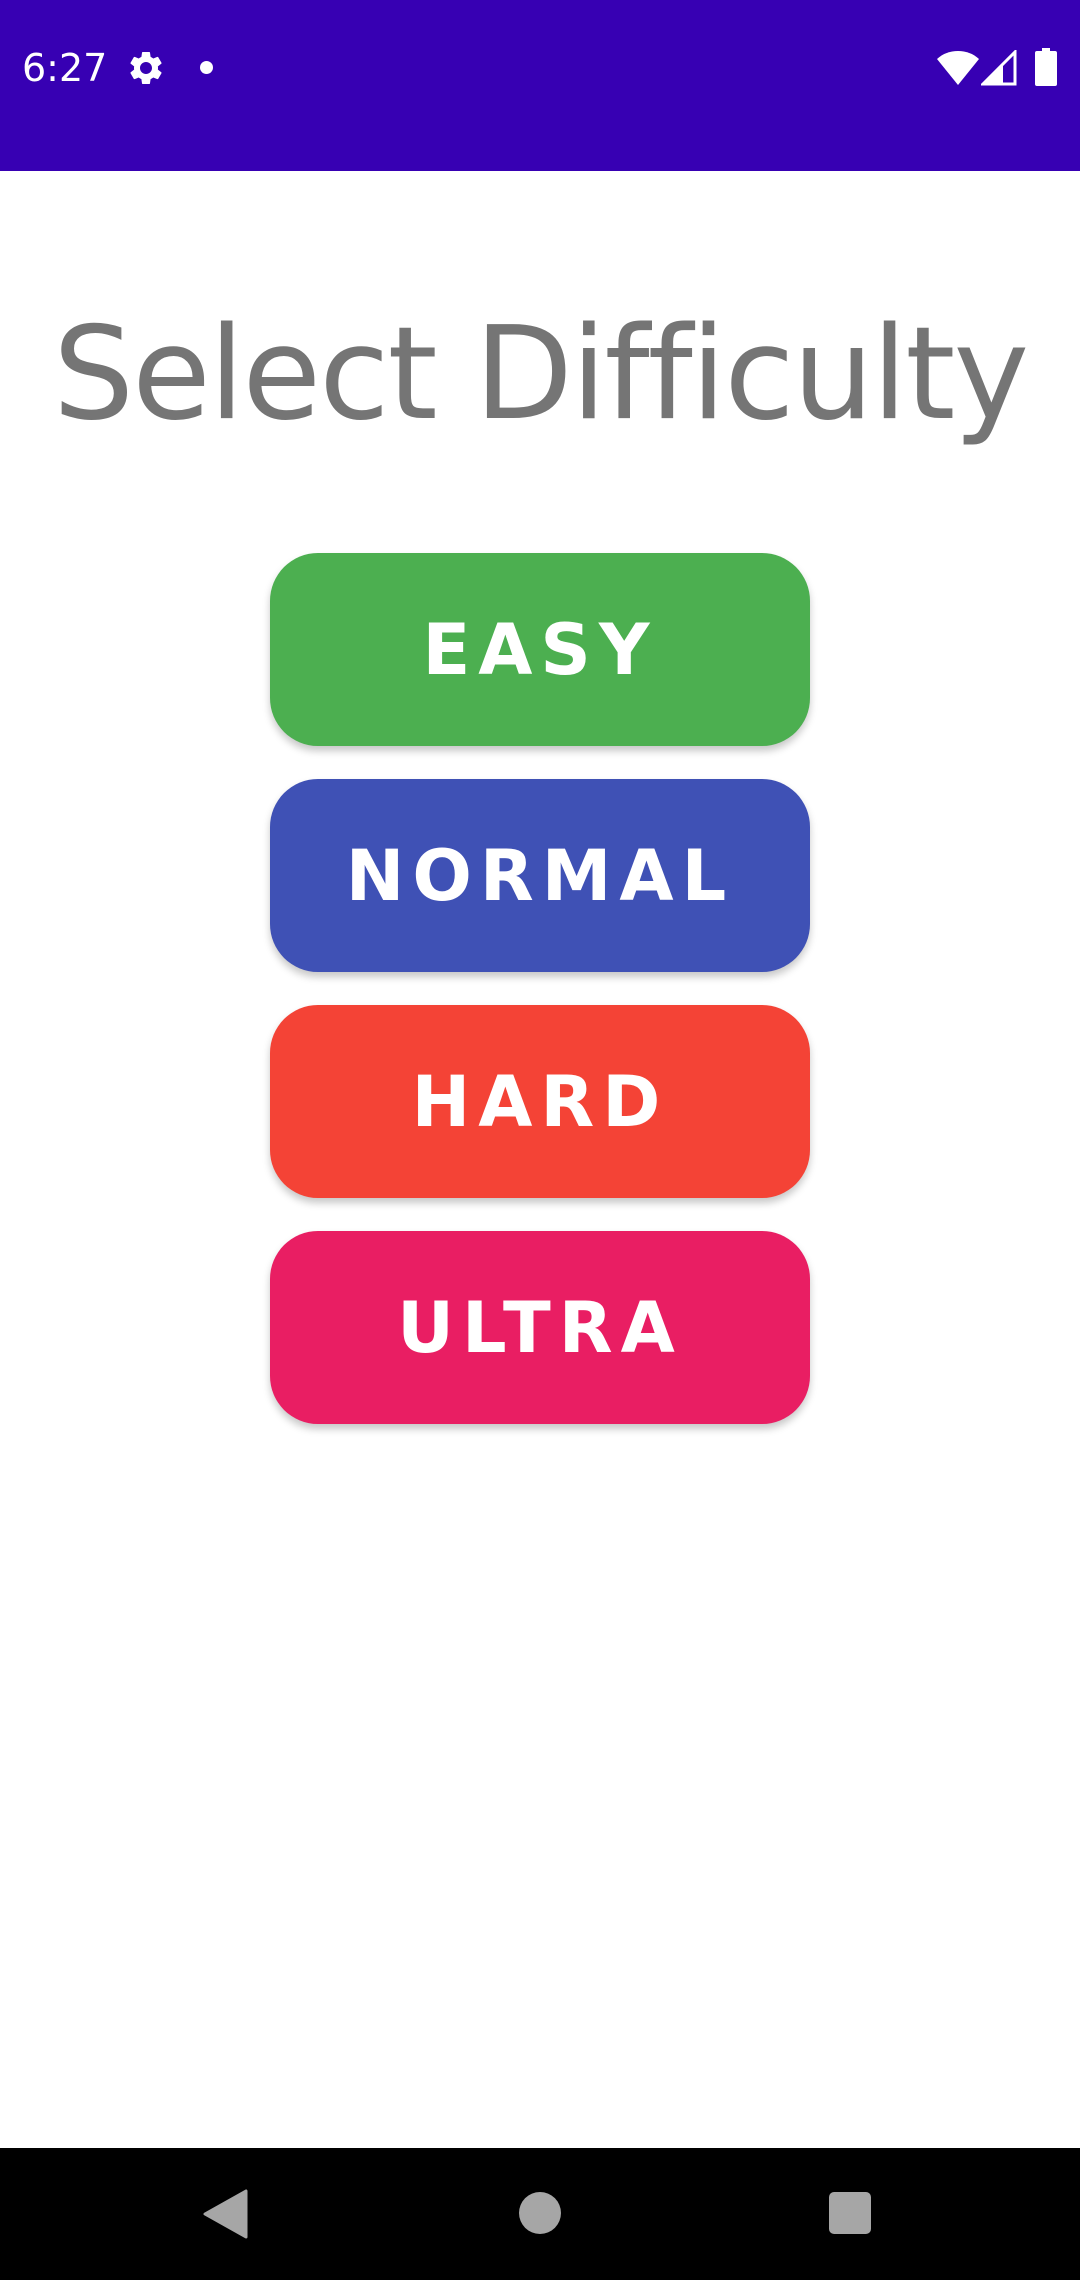  Describe the element at coordinates (206, 67) in the screenshot. I see `notification-dot-icon` at that location.